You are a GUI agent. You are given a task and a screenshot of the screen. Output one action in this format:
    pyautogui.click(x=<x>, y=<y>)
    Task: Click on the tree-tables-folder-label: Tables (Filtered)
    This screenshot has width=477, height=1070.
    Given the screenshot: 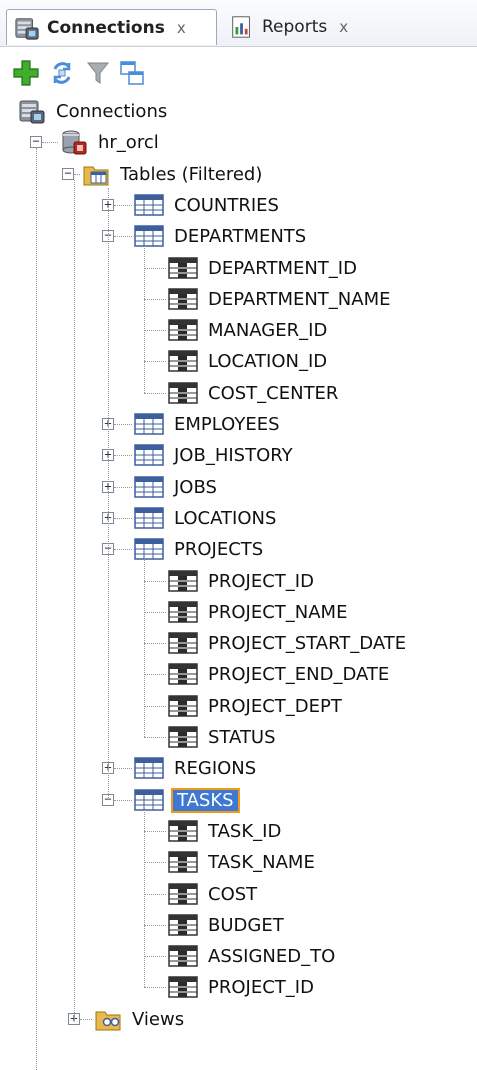 What is the action you would take?
    pyautogui.click(x=191, y=174)
    